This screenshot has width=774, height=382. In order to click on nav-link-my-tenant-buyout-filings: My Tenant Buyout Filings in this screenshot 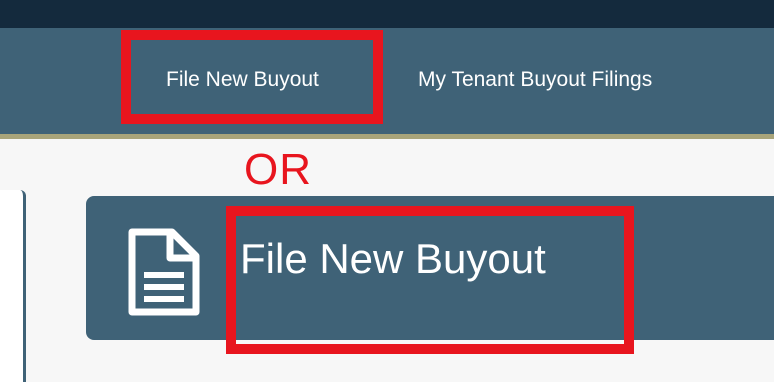, I will do `click(535, 80)`.